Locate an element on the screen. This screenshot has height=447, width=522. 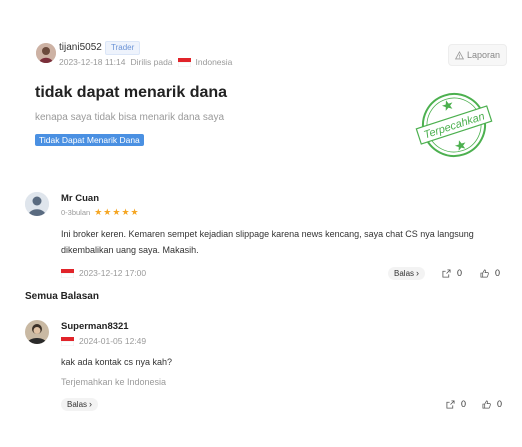
post-meta: 2023-12-18 11:14 Dirilis pada Indonesia is located at coordinates (145, 62).